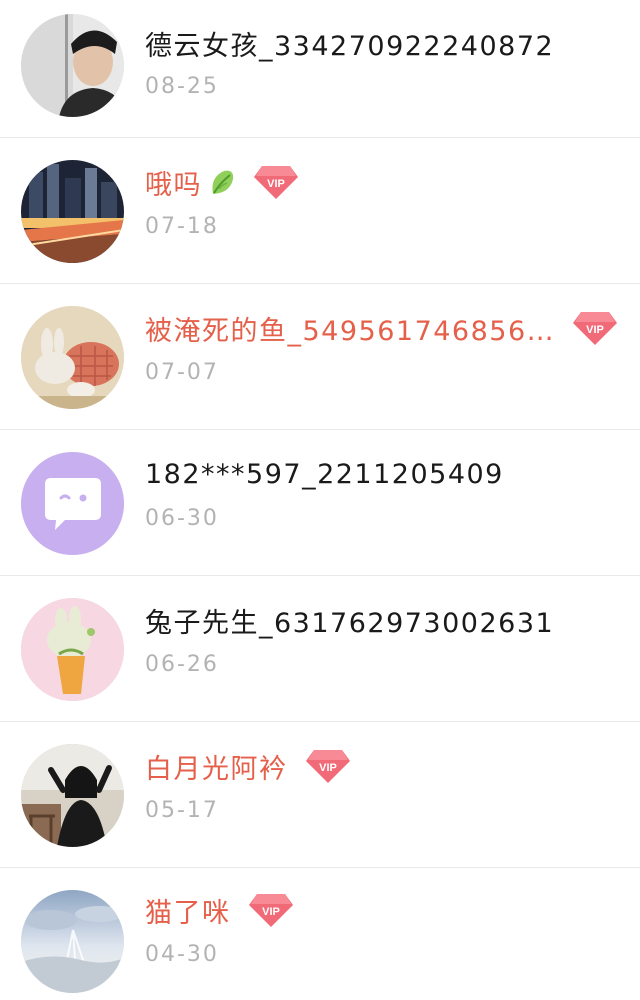 This screenshot has width=640, height=1000. Describe the element at coordinates (320, 503) in the screenshot. I see `conversation-item: 182***597_2211205409 06-30` at that location.